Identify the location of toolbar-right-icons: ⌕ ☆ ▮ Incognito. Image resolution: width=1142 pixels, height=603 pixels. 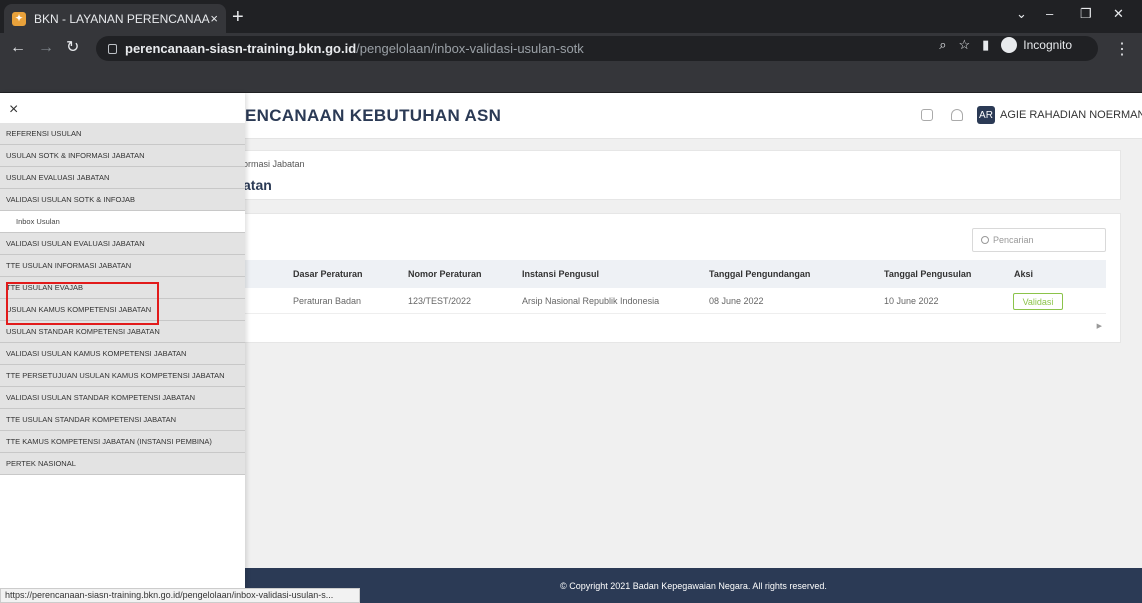
(1005, 45).